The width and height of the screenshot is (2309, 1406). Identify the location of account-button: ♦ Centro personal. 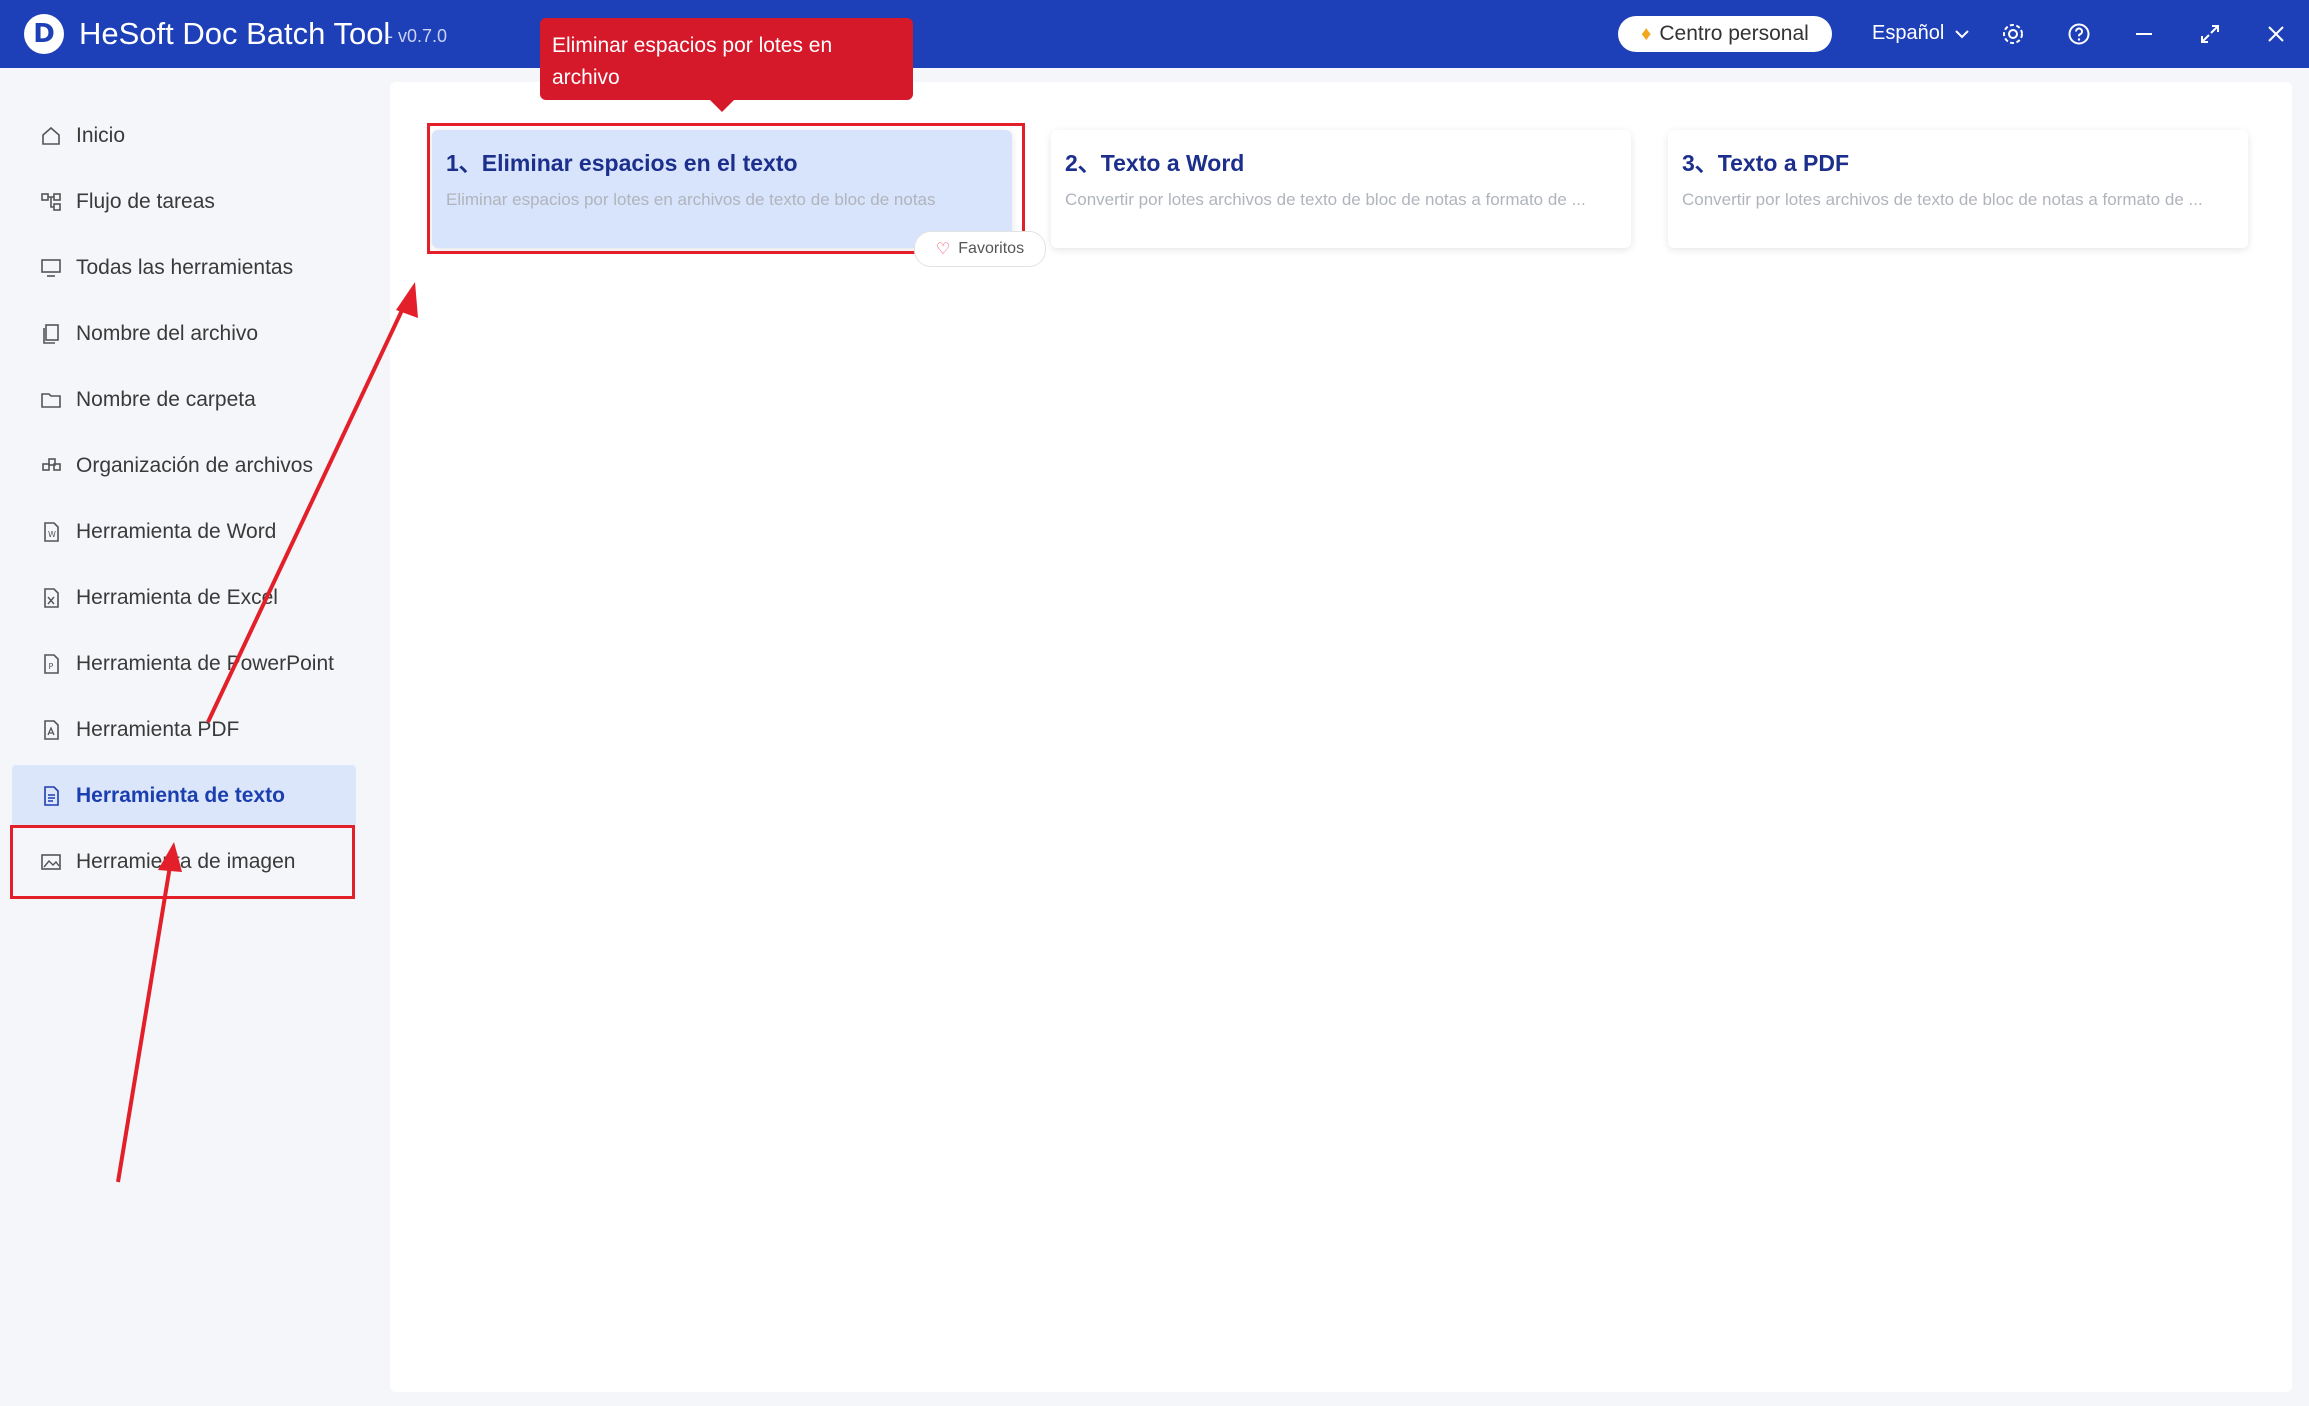
(1725, 34).